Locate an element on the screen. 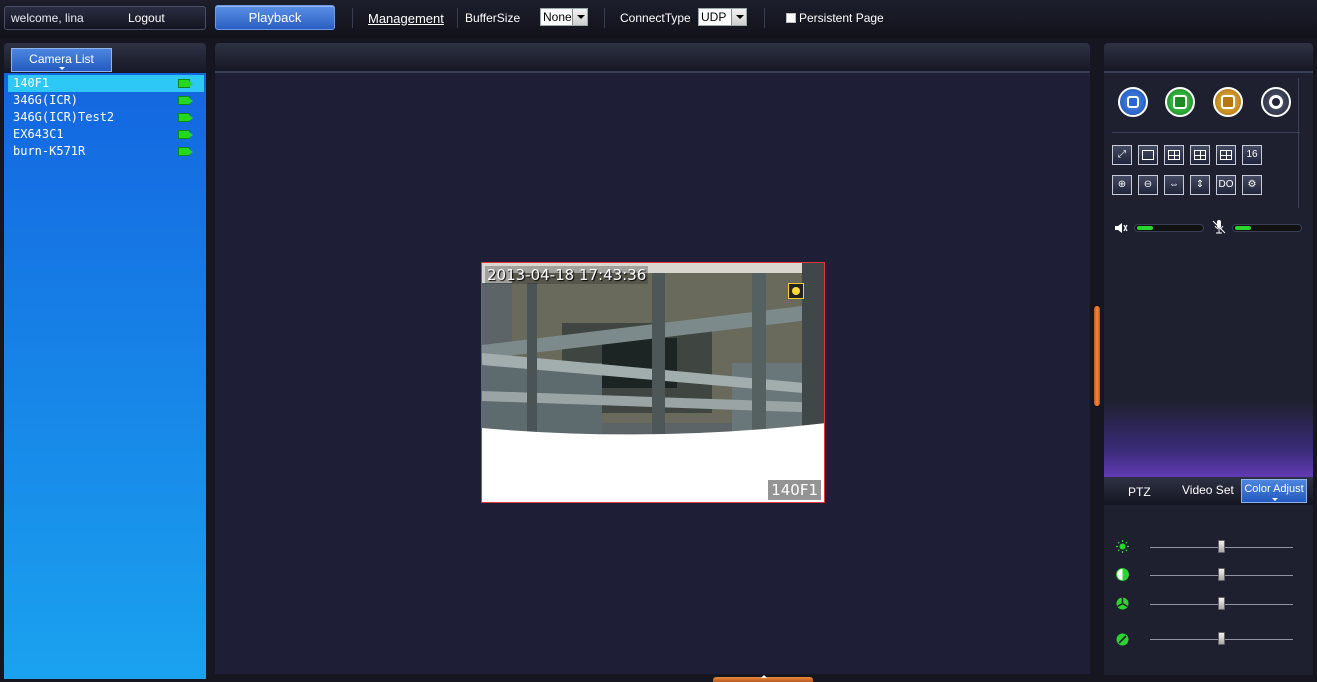 The height and width of the screenshot is (682, 1317). speaker-volume-fill is located at coordinates (1145, 228).